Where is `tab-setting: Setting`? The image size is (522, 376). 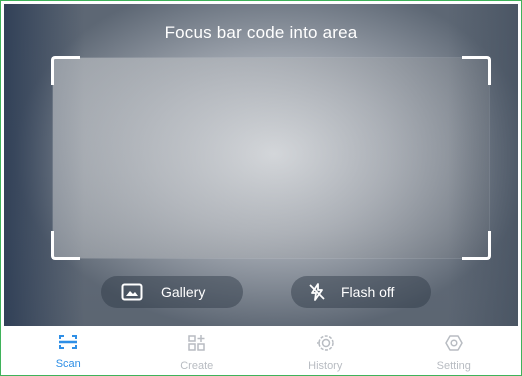
tab-setting: Setting is located at coordinates (454, 349).